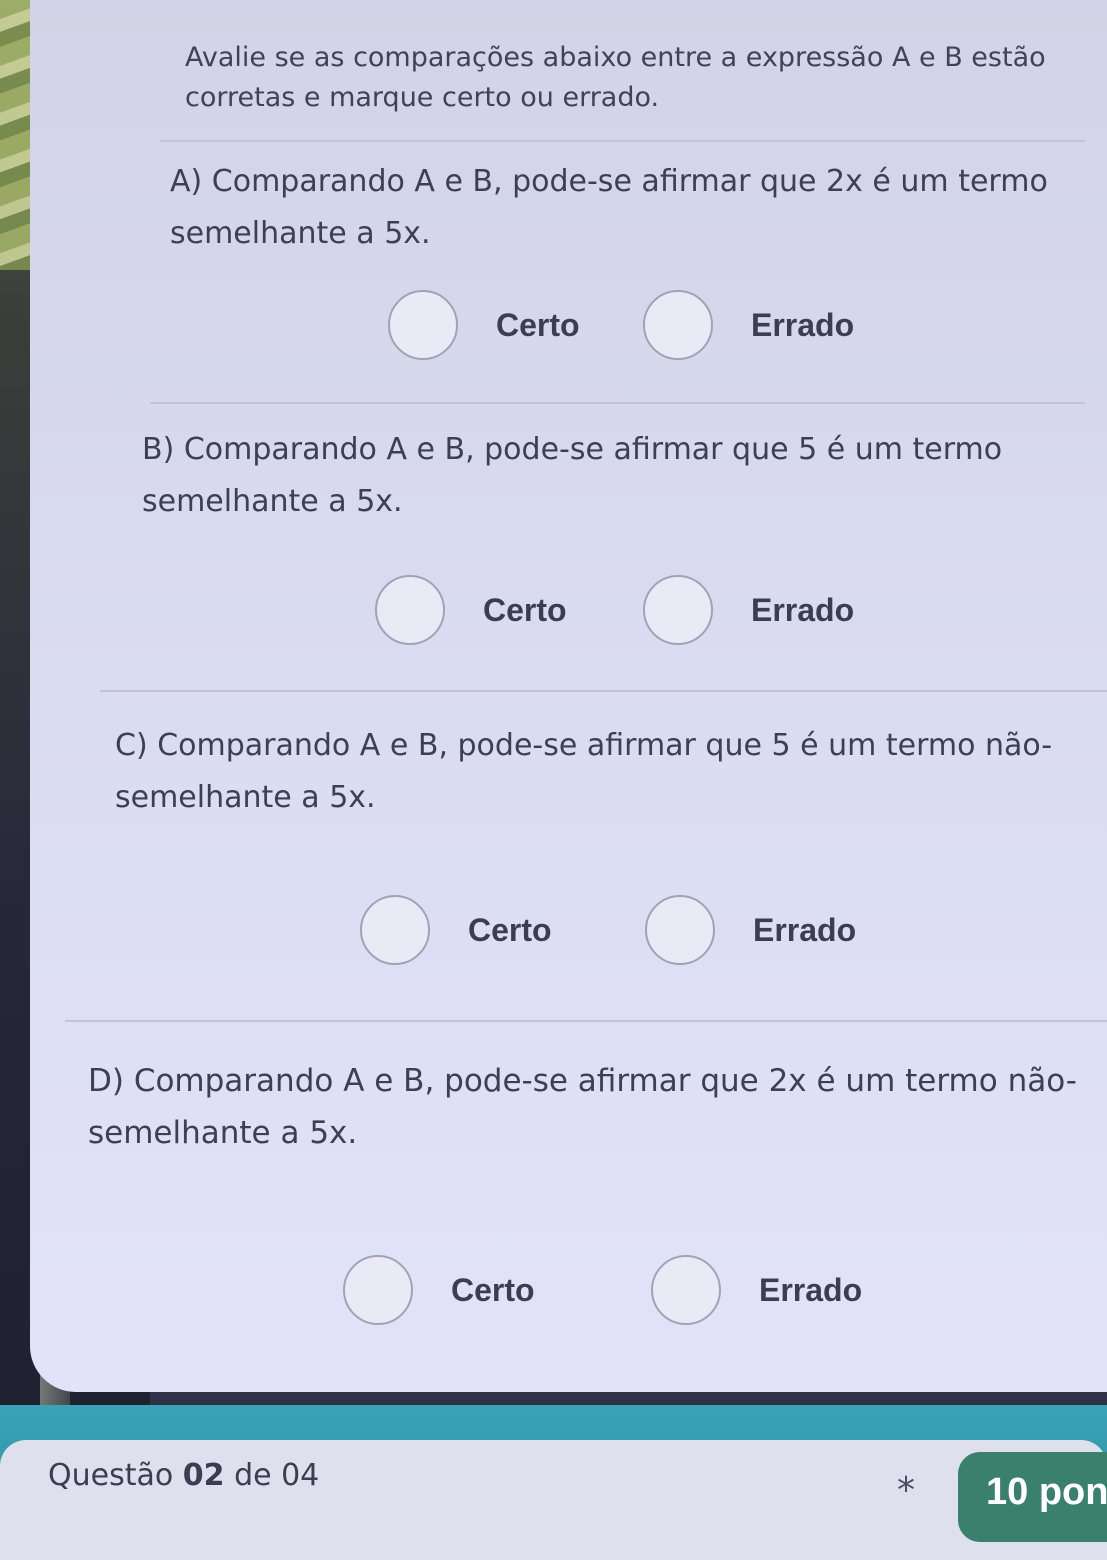 The width and height of the screenshot is (1107, 1560). I want to click on question-b-option-errado: Errado, so click(748, 610).